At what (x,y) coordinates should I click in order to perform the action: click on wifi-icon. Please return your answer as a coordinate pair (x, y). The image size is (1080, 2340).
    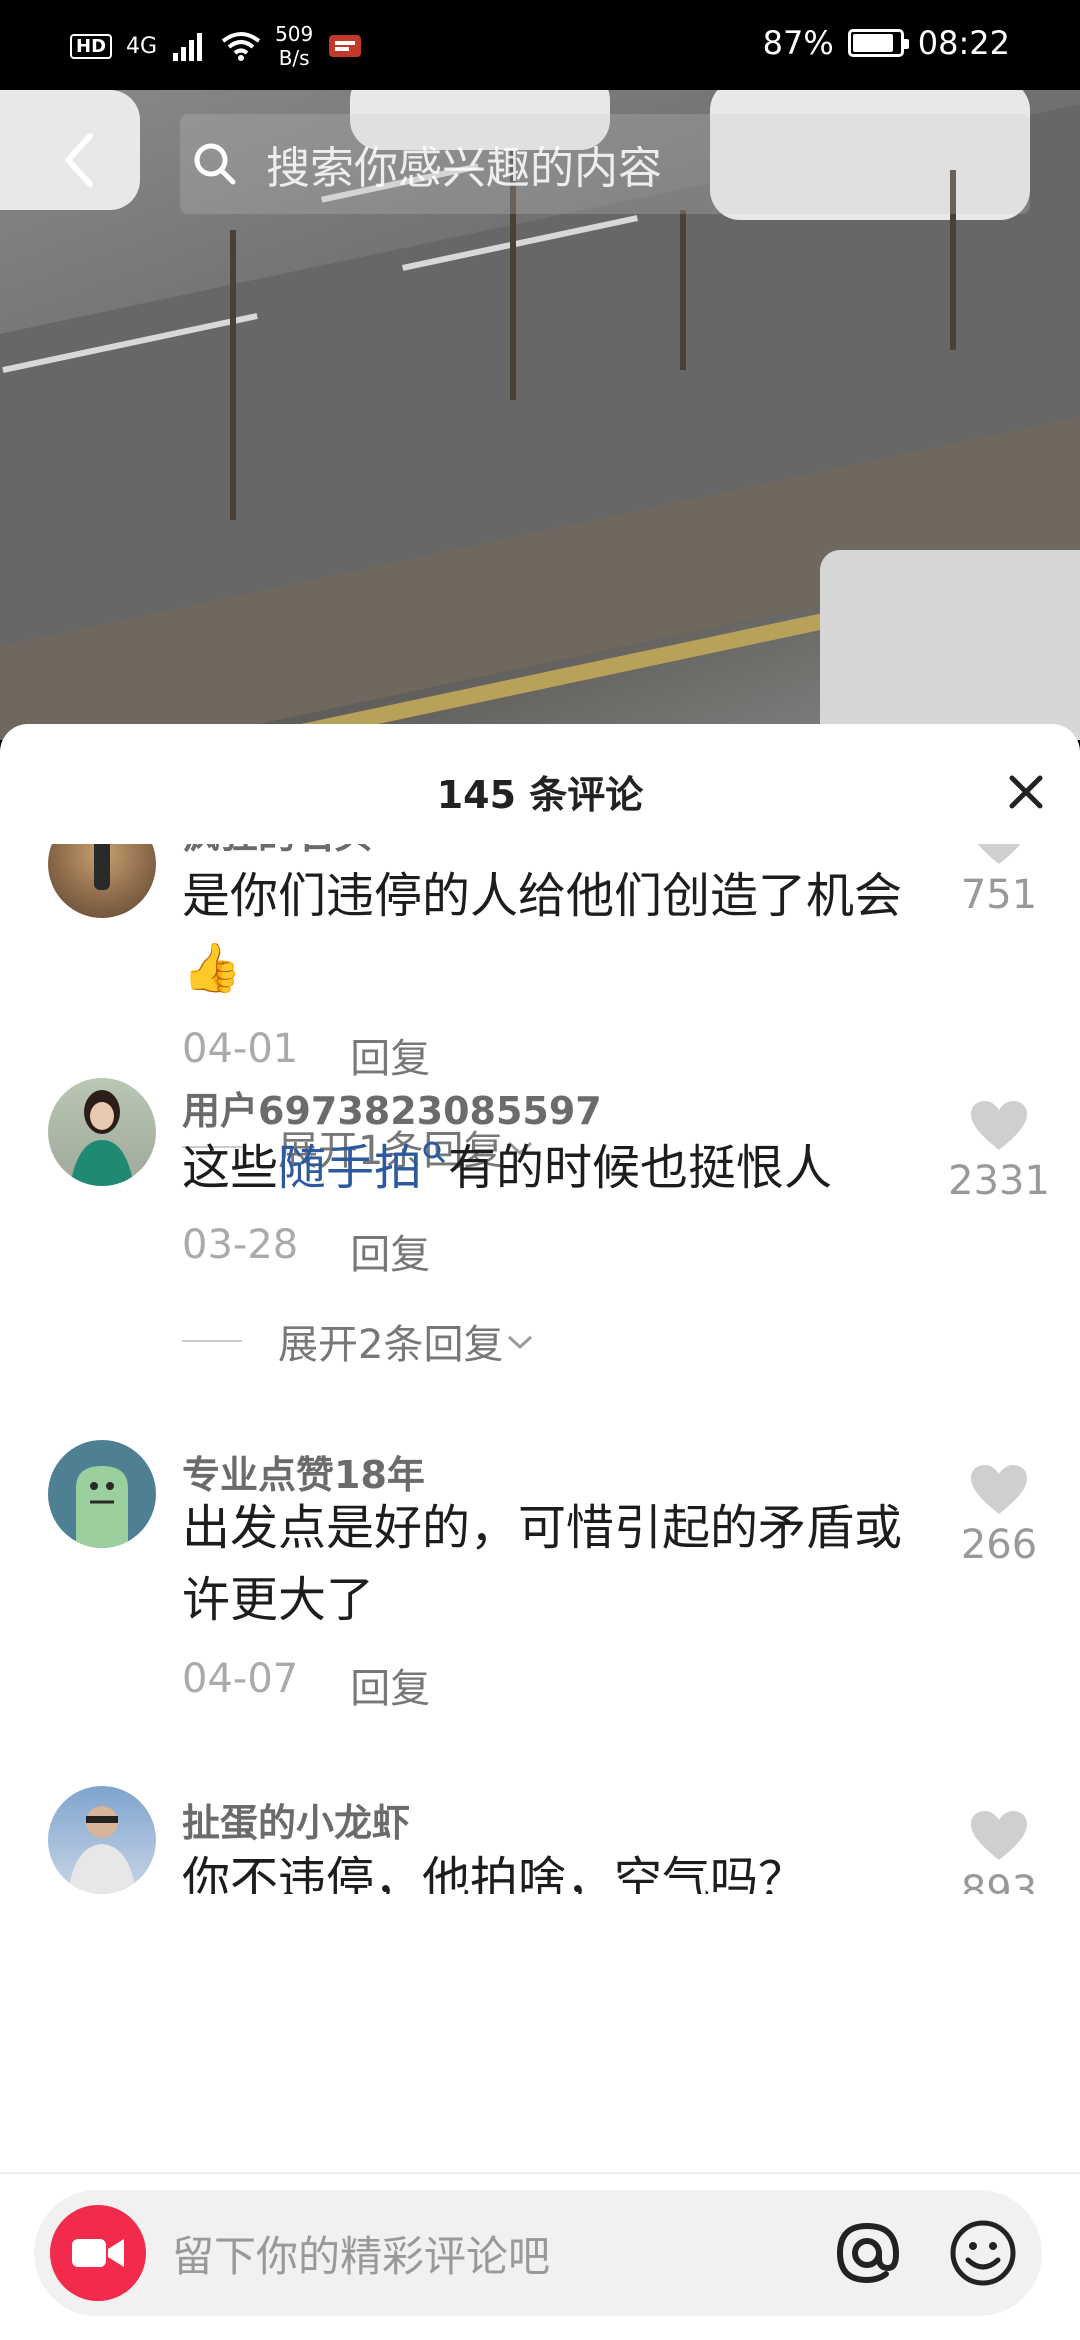
    Looking at the image, I should click on (241, 46).